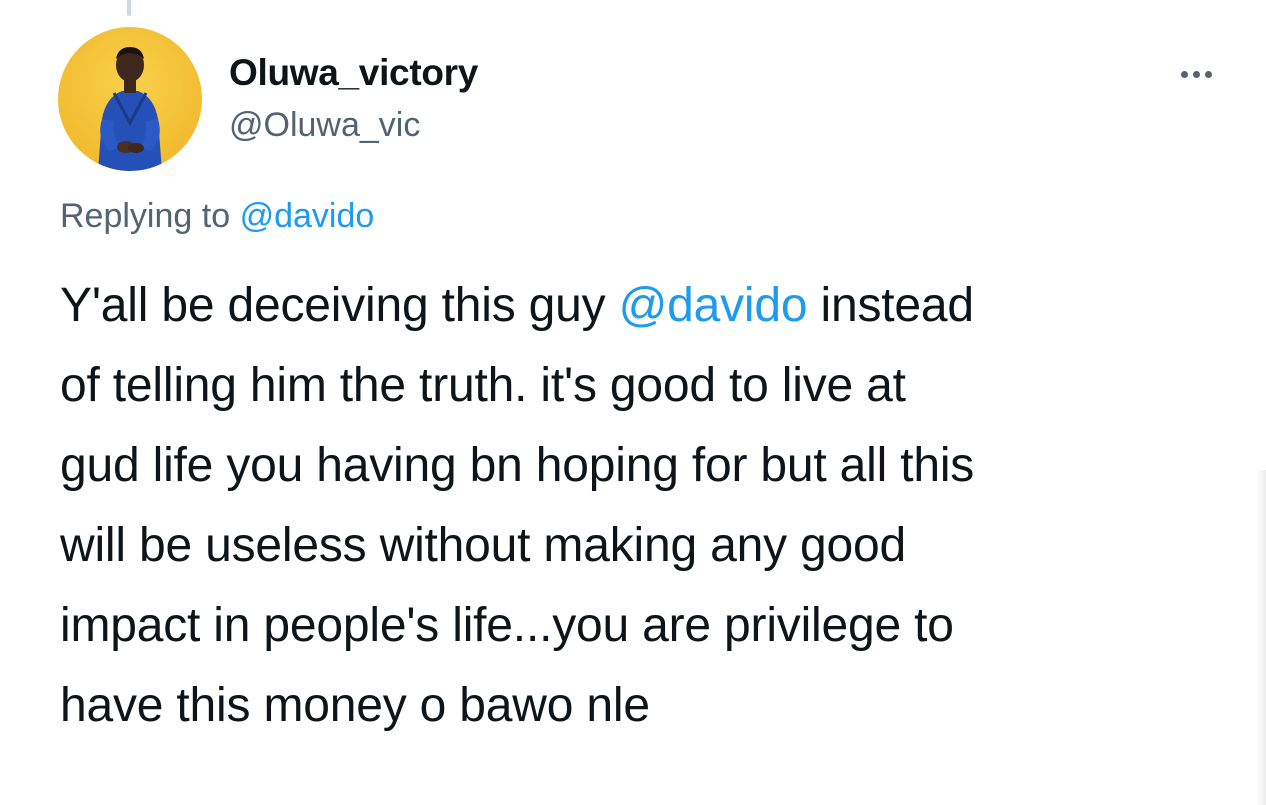 The height and width of the screenshot is (805, 1266). I want to click on more-horizontal-icon, so click(1184, 74).